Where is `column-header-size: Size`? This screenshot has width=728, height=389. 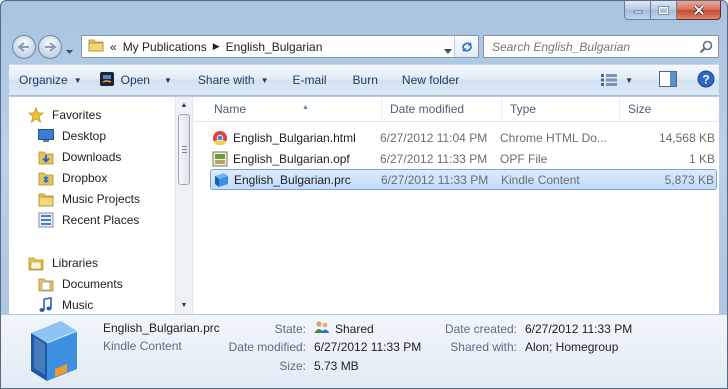
column-header-size: Size is located at coordinates (665, 109).